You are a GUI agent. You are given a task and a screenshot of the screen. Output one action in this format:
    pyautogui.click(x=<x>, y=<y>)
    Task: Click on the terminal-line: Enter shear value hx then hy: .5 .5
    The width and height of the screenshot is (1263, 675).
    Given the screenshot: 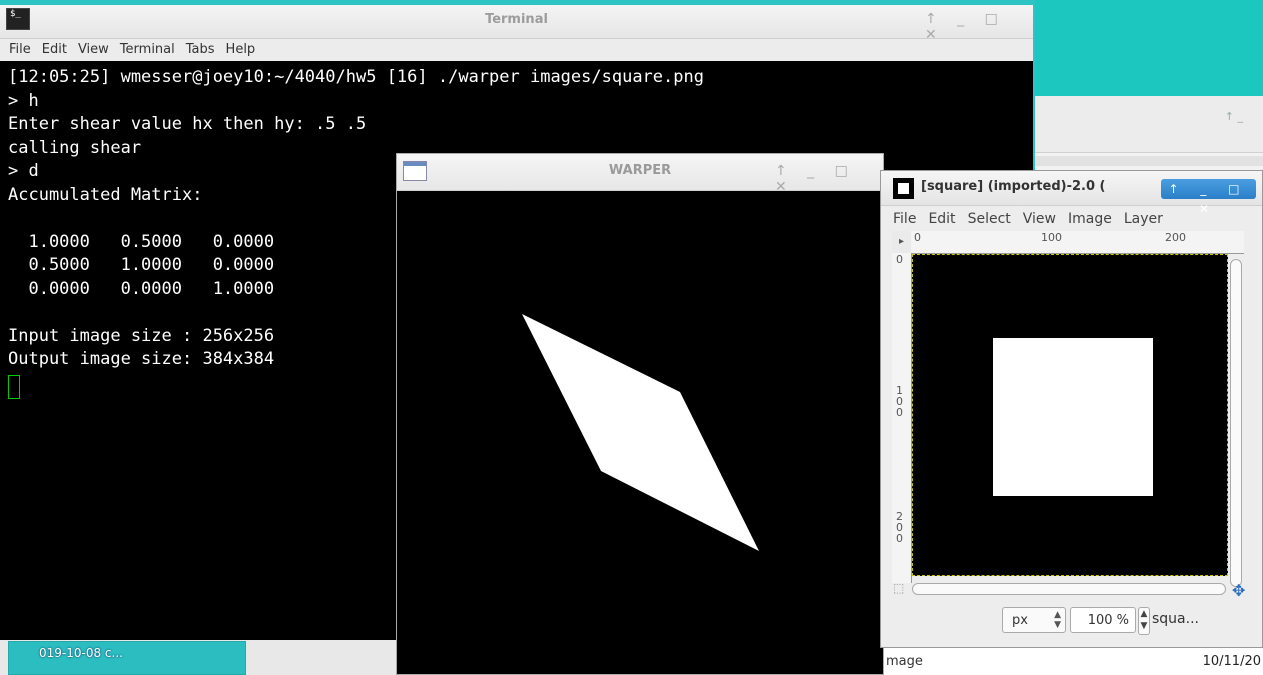 What is the action you would take?
    pyautogui.click(x=187, y=124)
    